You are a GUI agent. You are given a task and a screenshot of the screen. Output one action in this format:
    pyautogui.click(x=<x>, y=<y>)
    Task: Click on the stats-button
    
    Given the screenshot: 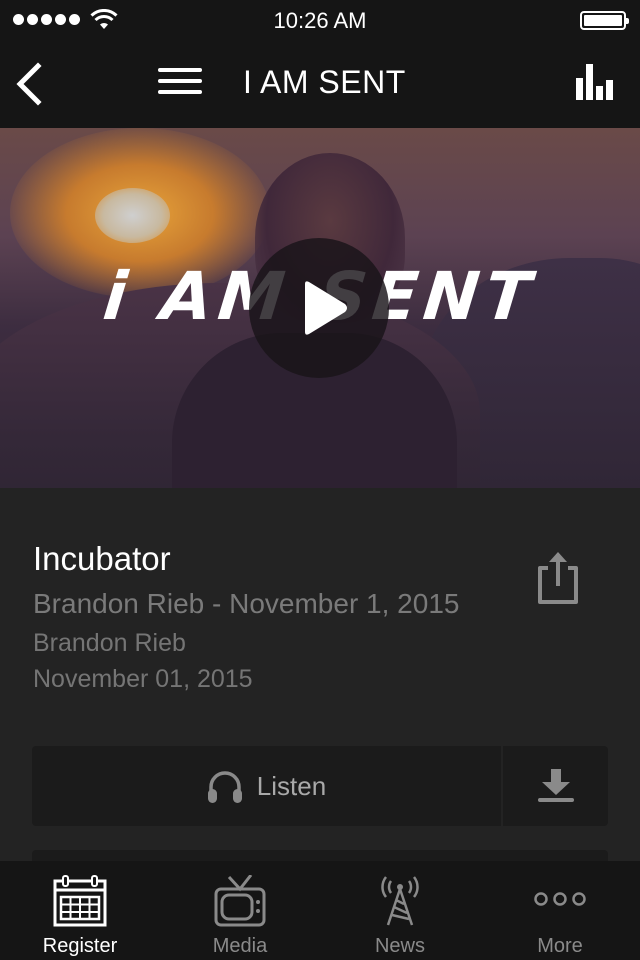 What is the action you would take?
    pyautogui.click(x=596, y=84)
    